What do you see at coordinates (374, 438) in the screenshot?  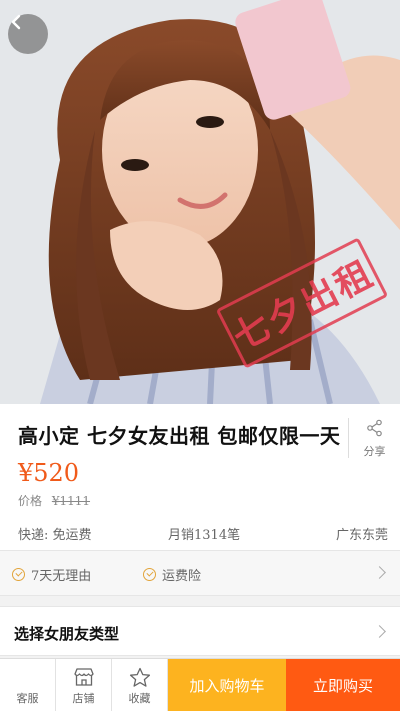 I see `share-button: 分享` at bounding box center [374, 438].